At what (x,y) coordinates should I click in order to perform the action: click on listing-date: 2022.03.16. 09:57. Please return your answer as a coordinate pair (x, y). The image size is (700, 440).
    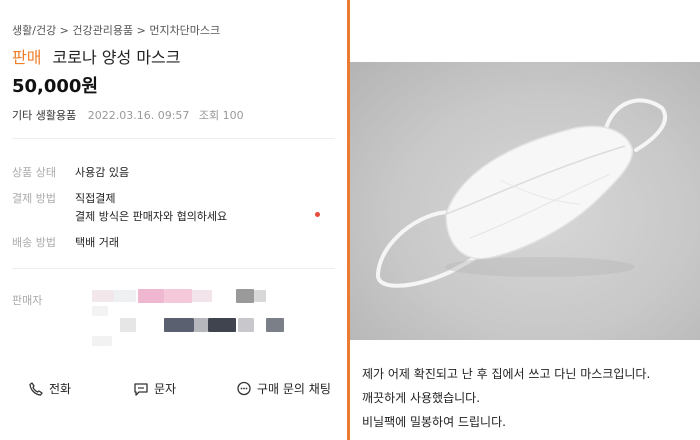
    Looking at the image, I should click on (138, 115).